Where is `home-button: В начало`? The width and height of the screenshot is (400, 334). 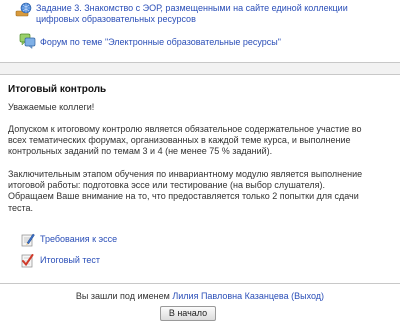
home-button: В начало is located at coordinates (188, 313).